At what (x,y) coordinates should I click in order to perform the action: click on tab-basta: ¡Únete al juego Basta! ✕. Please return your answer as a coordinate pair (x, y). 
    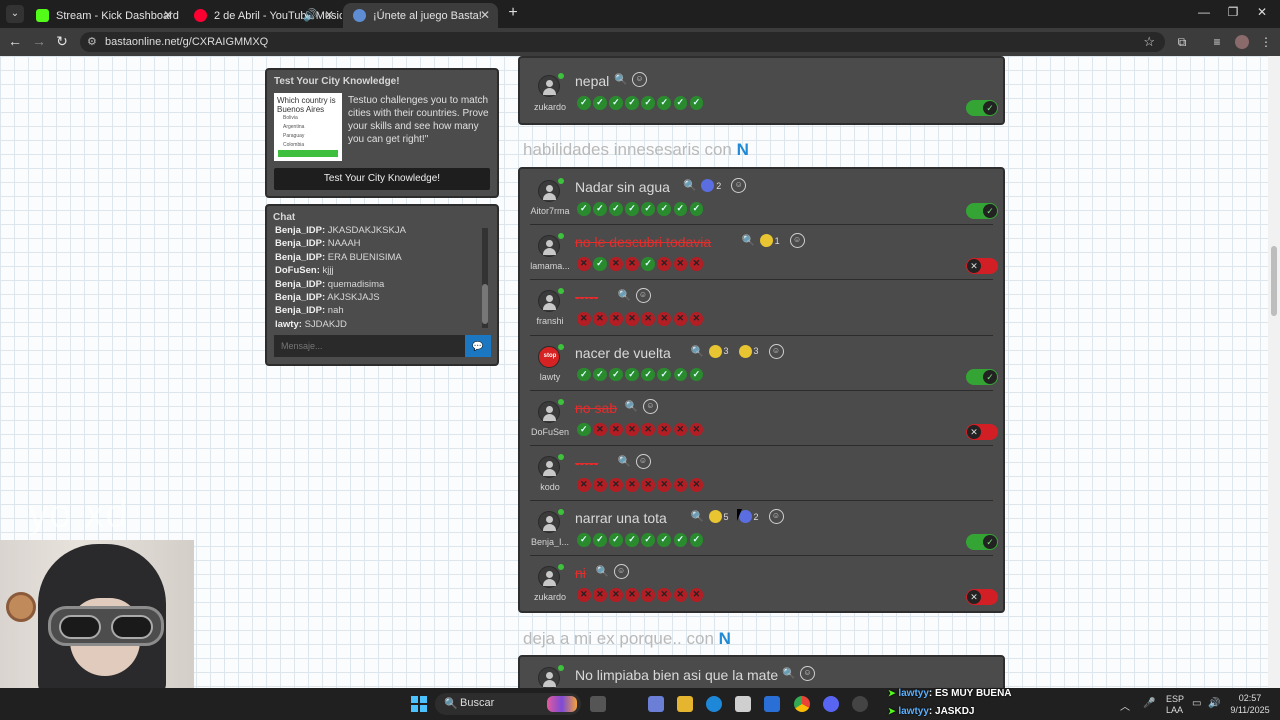
    Looking at the image, I should click on (420, 15).